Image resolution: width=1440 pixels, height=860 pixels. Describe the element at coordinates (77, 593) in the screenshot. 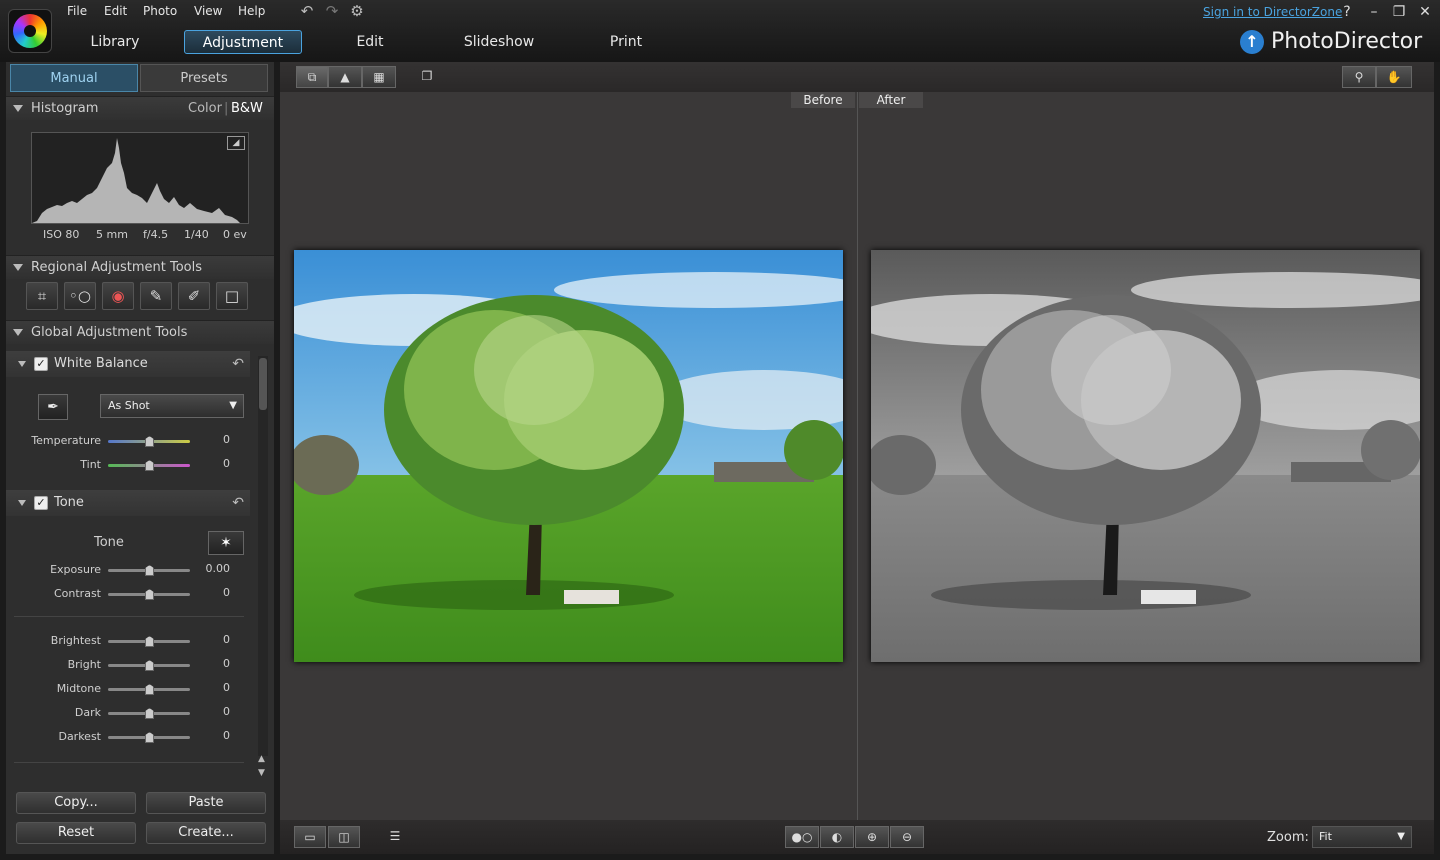

I see `slider-label-contrast: Contrast` at that location.